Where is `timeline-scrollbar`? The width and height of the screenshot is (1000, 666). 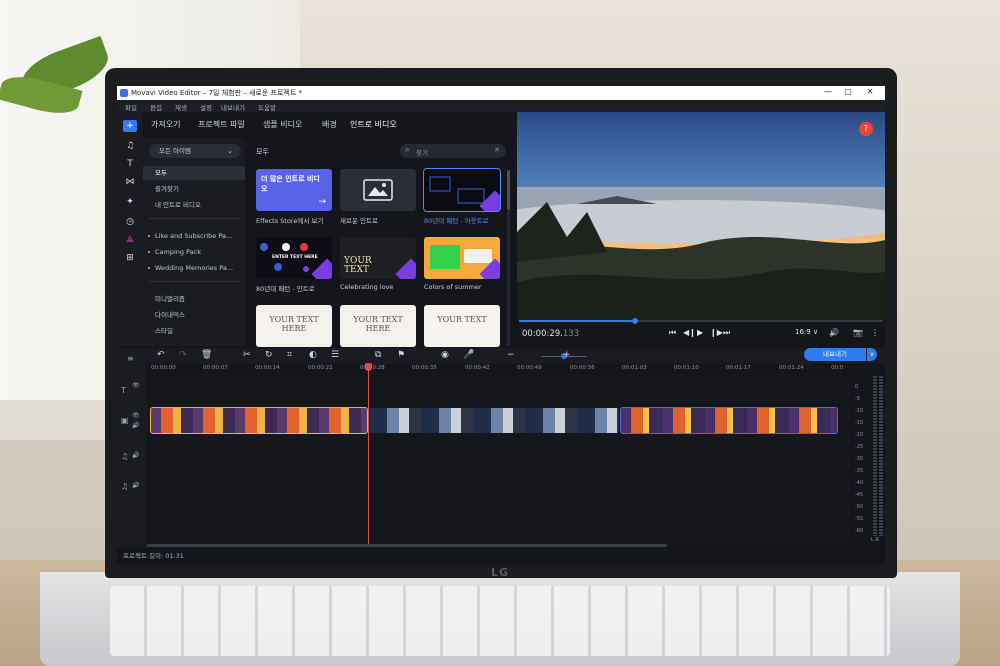
timeline-scrollbar is located at coordinates (407, 545).